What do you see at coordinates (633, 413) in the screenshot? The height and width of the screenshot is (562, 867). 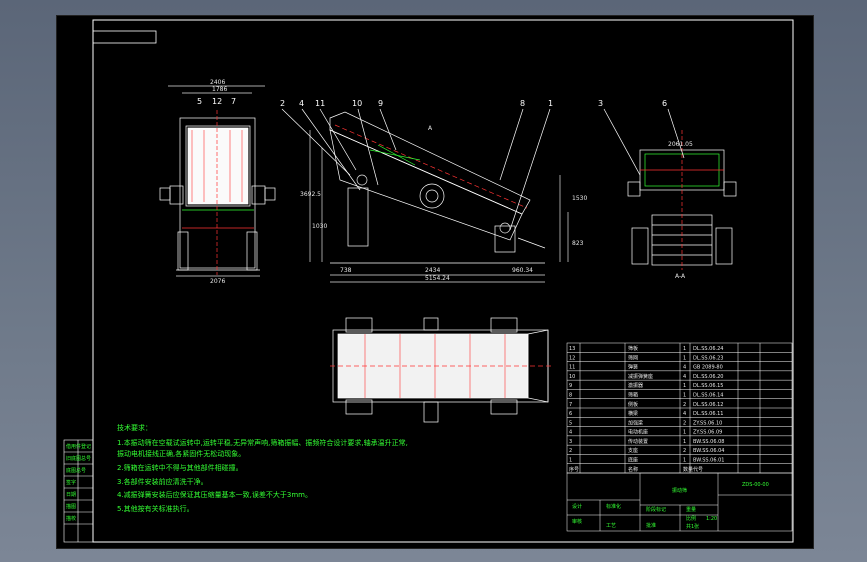 I see `parts-cell: 横梁` at bounding box center [633, 413].